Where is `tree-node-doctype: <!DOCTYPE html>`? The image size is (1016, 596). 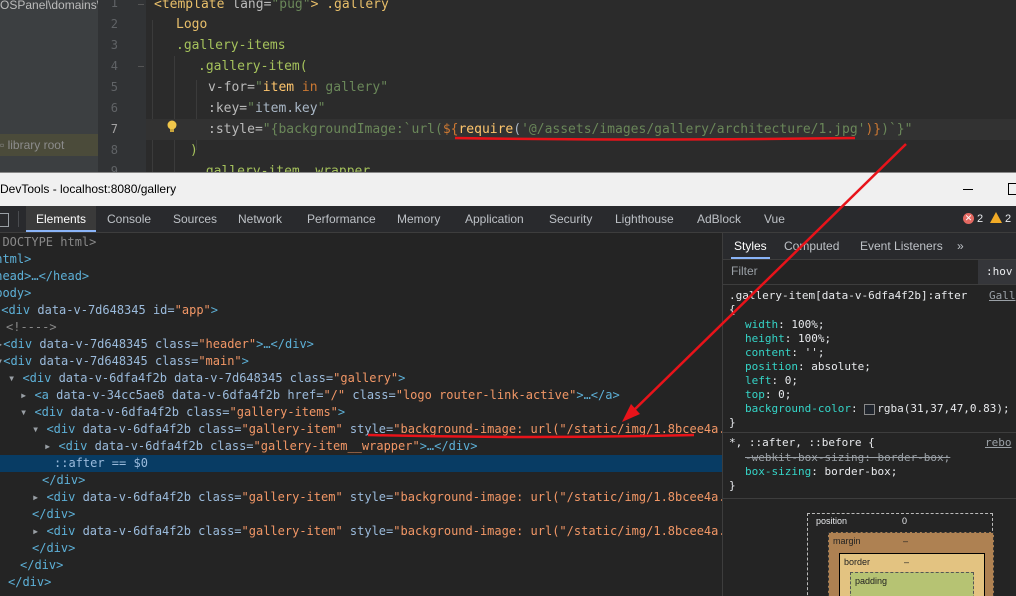
tree-node-doctype: <!DOCTYPE html> is located at coordinates (48, 242).